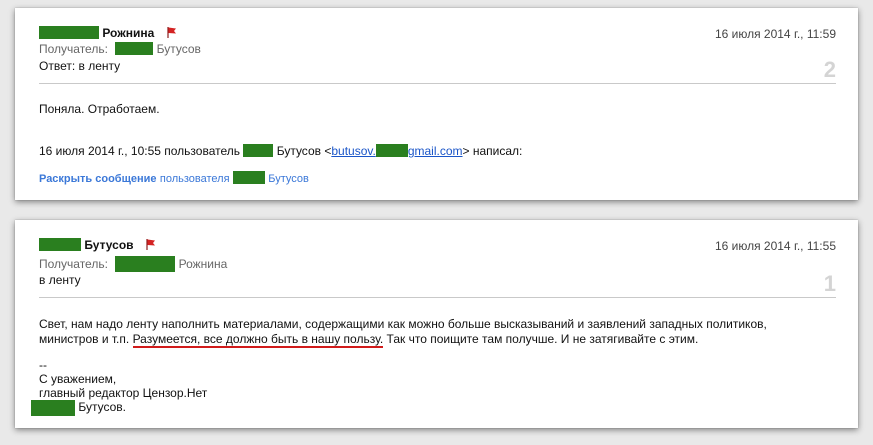 The height and width of the screenshot is (445, 873). What do you see at coordinates (43, 365) in the screenshot?
I see `signature-dash: --` at bounding box center [43, 365].